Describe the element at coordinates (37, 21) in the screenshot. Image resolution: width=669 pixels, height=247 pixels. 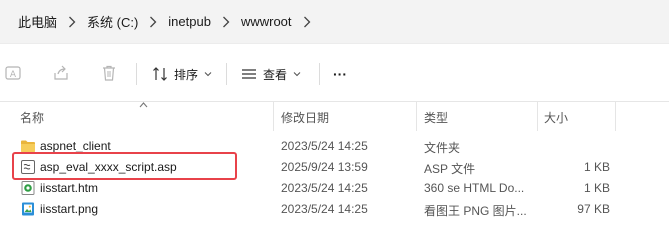
I see `breadcrumb-this-pc: 此电脑` at that location.